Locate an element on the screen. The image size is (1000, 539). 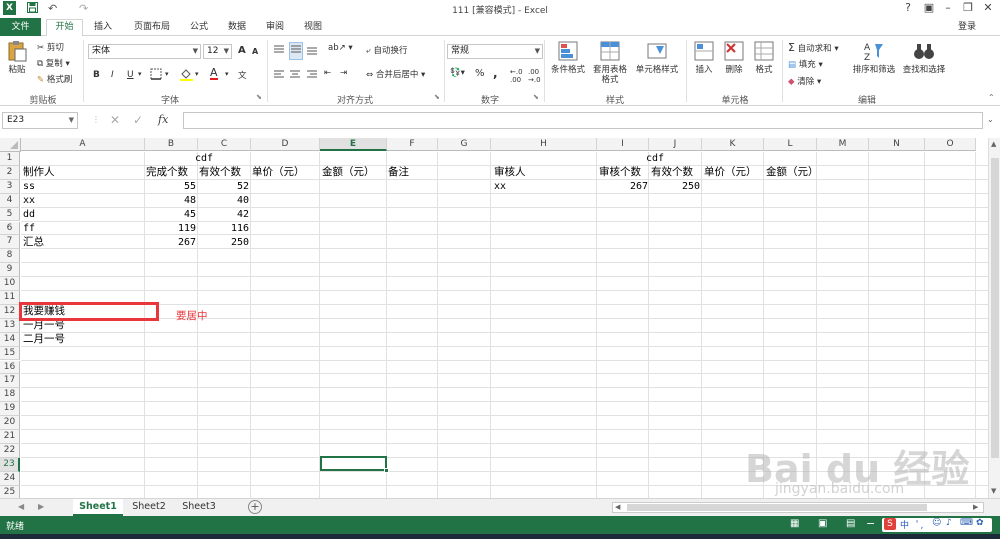
horizontal-scrollbar: ◀ ▶ is located at coordinates (798, 507).